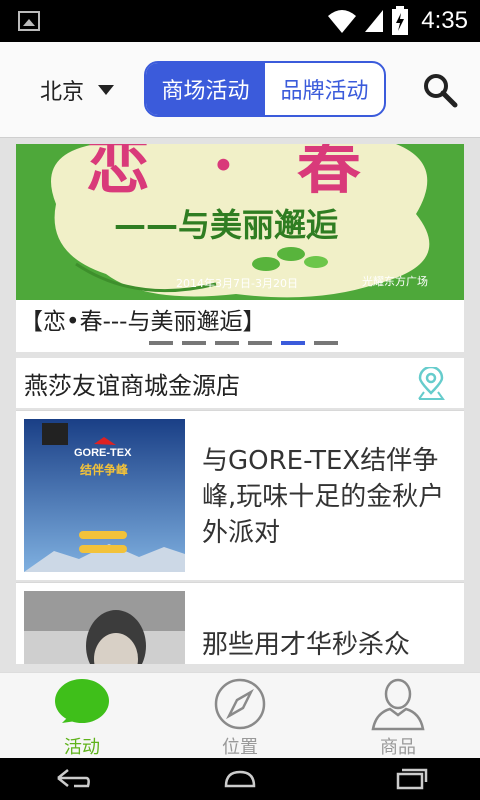 The height and width of the screenshot is (800, 480). What do you see at coordinates (342, 21) in the screenshot?
I see `wifi-icon` at bounding box center [342, 21].